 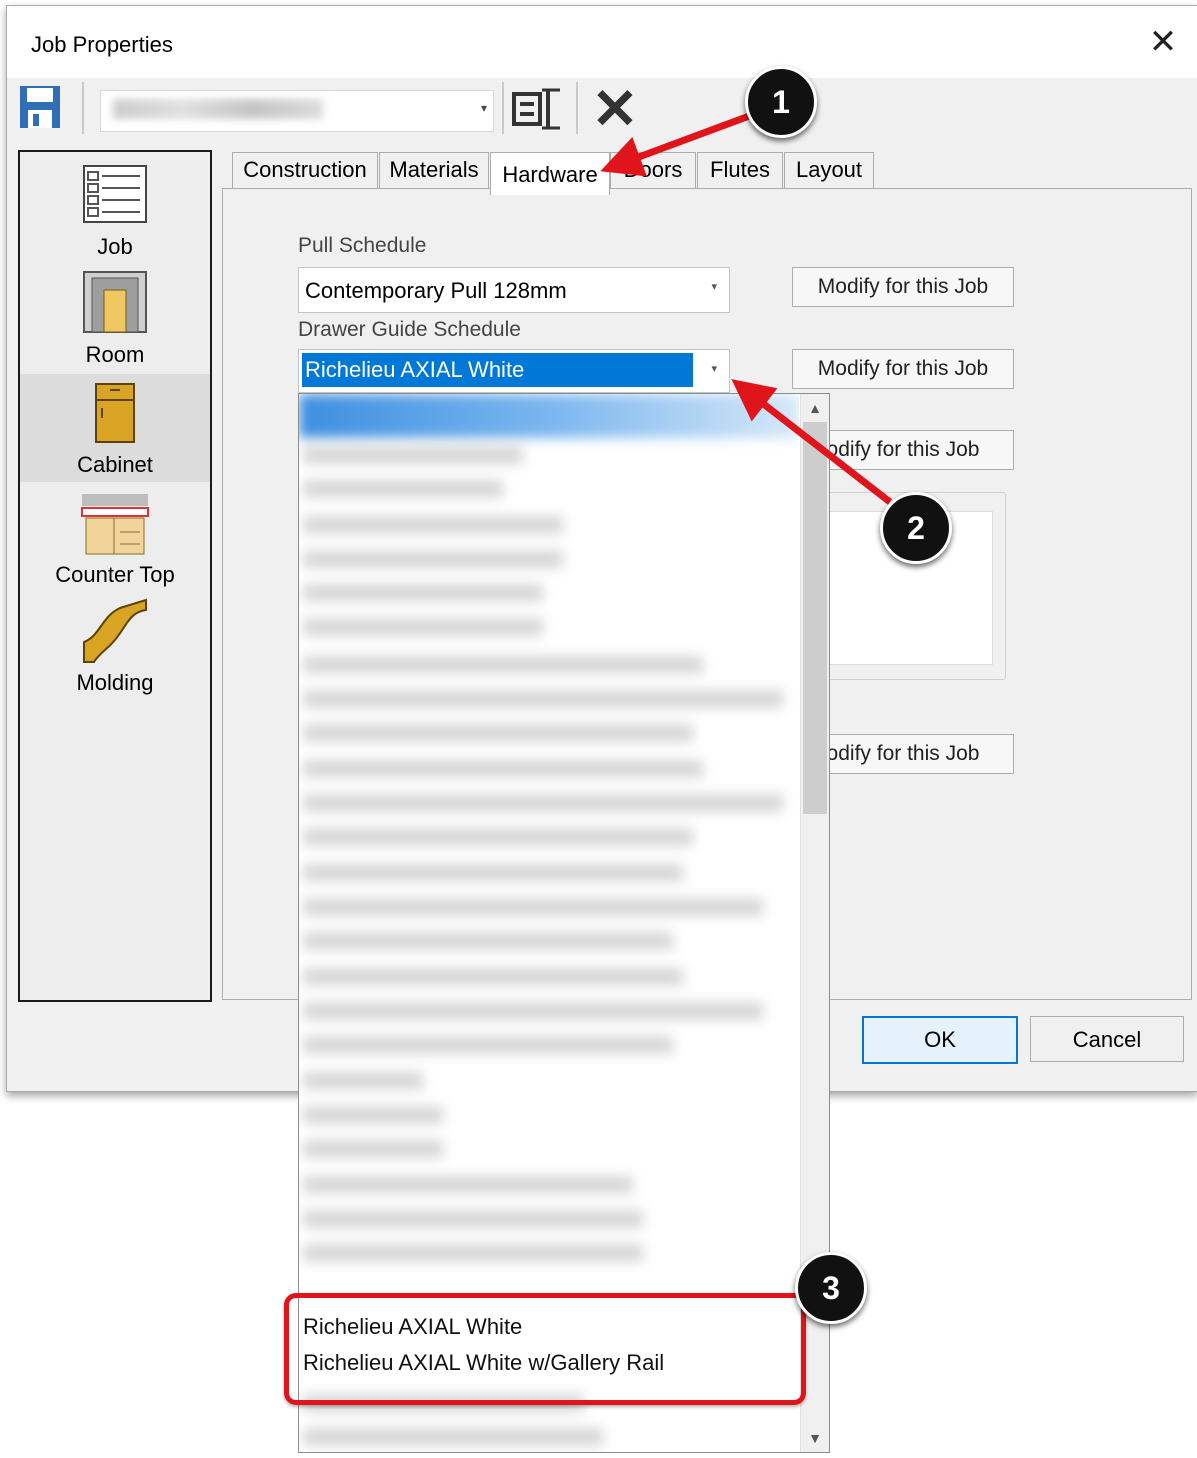 What do you see at coordinates (102, 44) in the screenshot?
I see `window-title: Job Properties` at bounding box center [102, 44].